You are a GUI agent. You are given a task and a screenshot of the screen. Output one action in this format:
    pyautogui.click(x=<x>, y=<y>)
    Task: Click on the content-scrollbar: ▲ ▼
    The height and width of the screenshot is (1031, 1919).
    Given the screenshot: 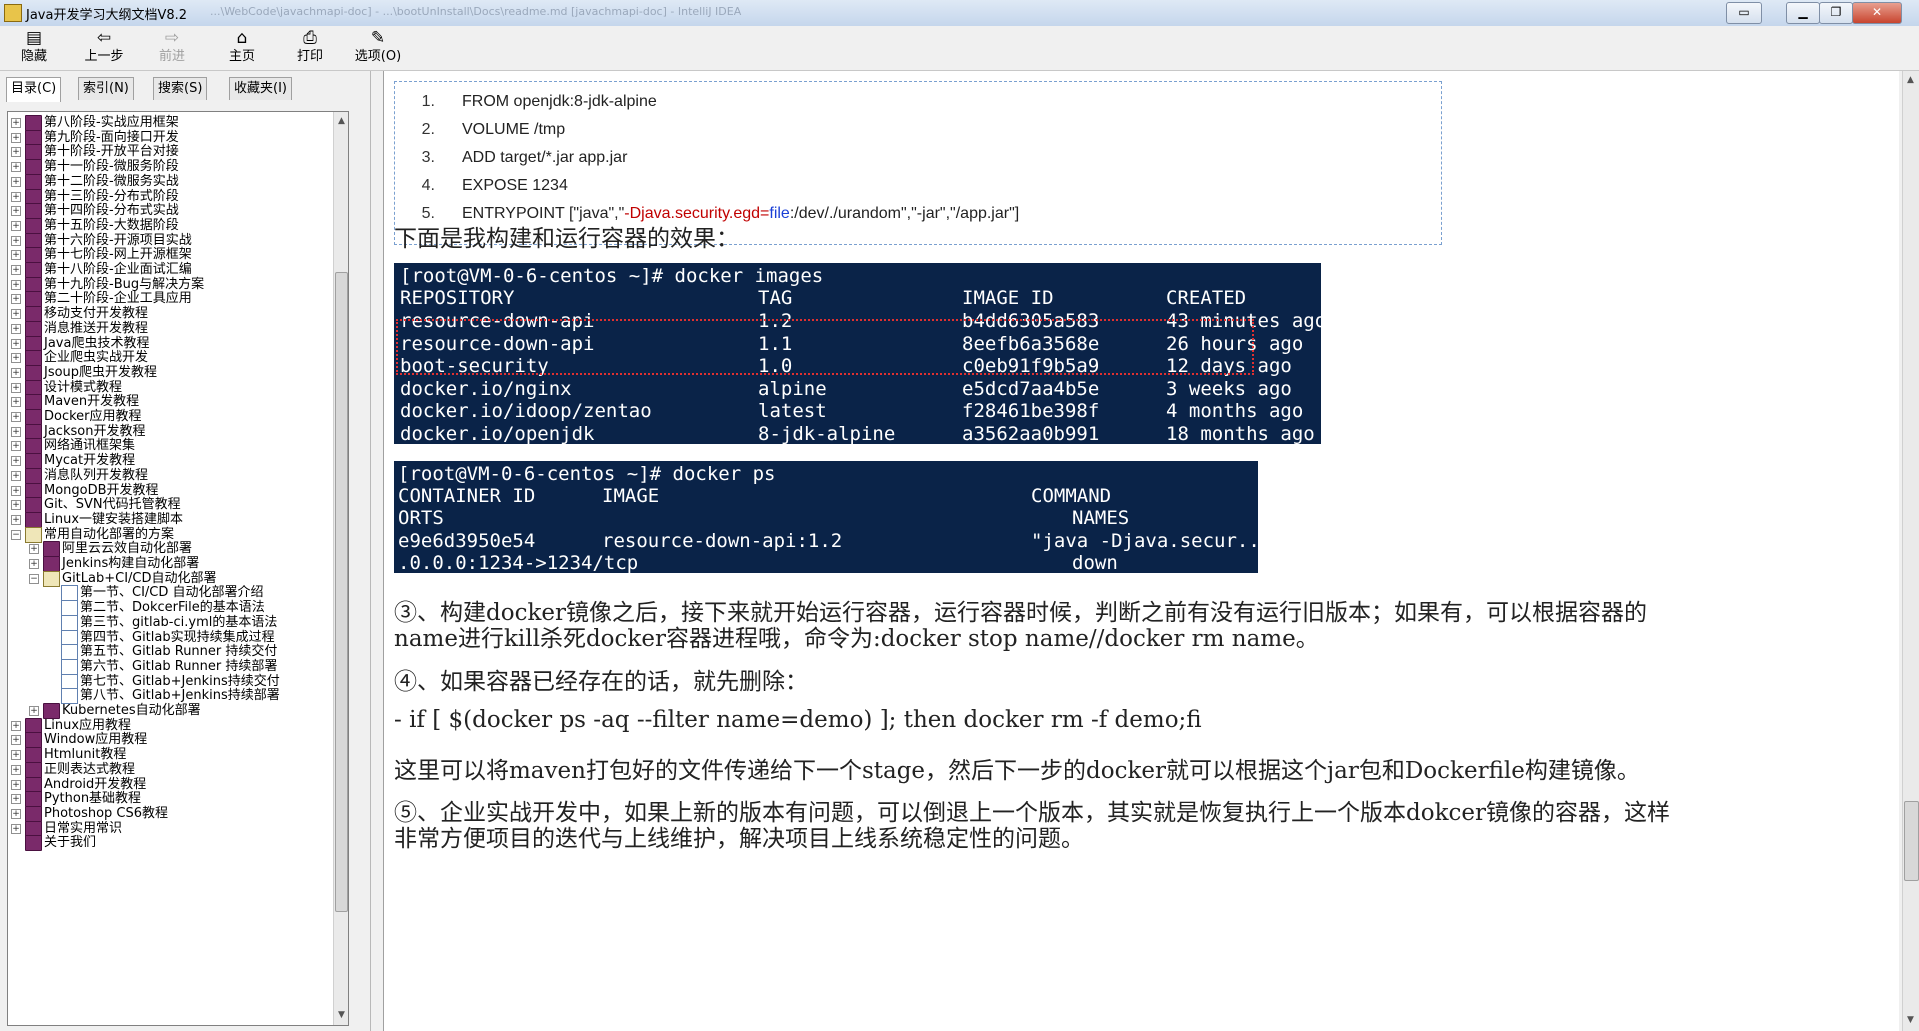 What is the action you would take?
    pyautogui.click(x=1910, y=551)
    